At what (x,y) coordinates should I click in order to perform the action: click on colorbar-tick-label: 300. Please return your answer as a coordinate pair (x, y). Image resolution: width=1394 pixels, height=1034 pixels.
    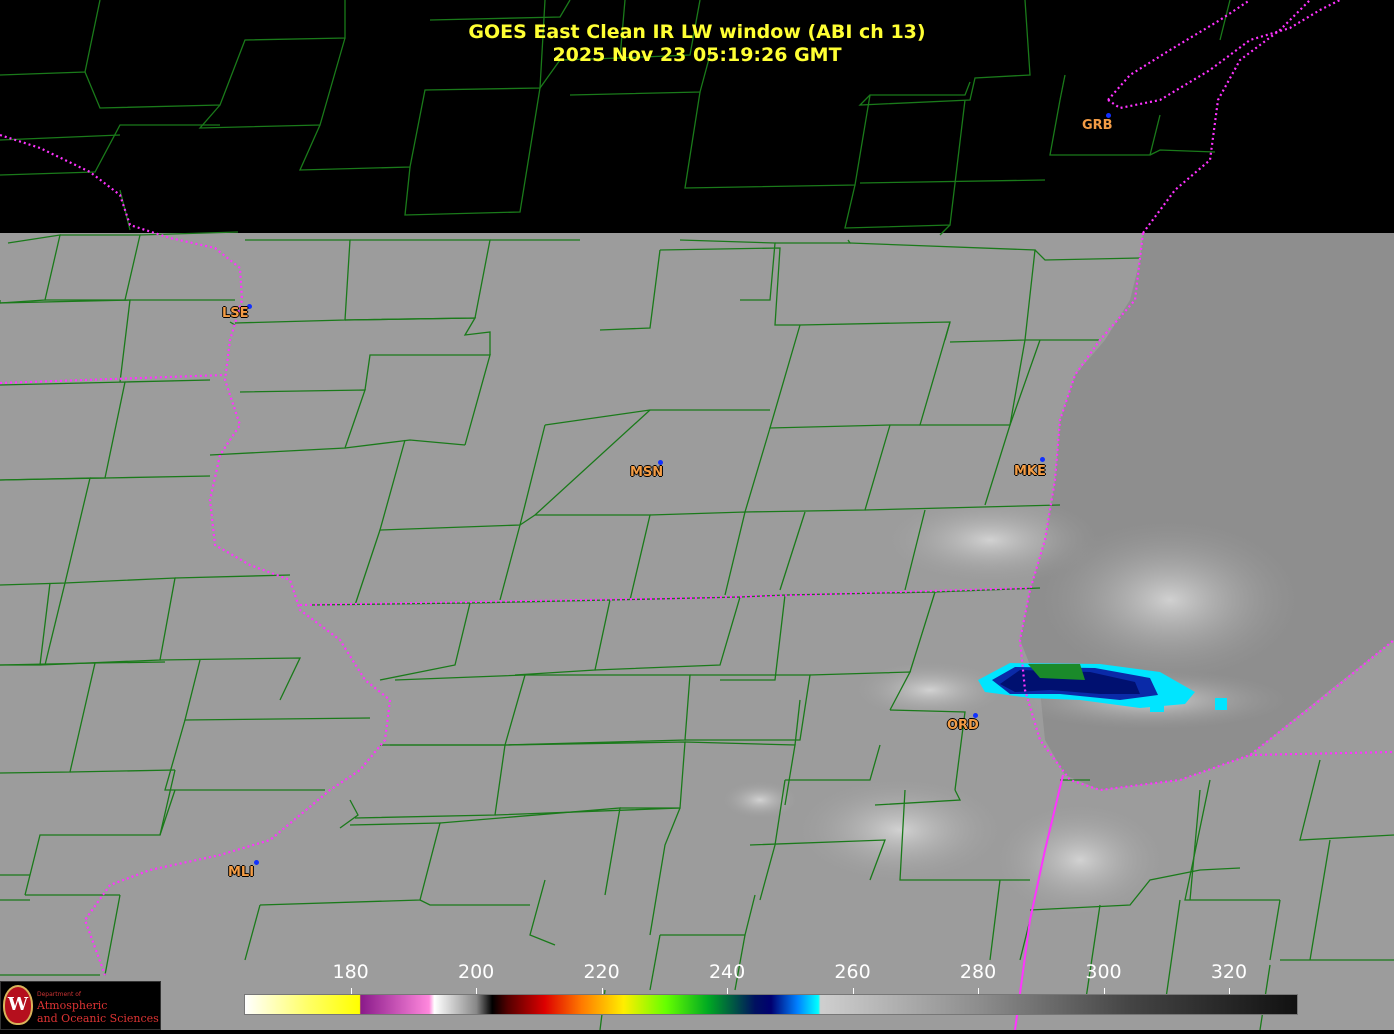
    Looking at the image, I should click on (1103, 972).